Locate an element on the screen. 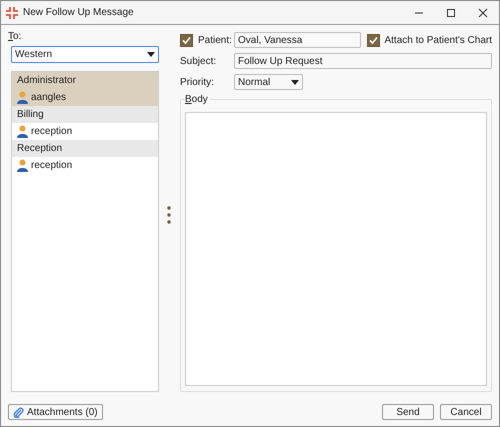 Image resolution: width=500 pixels, height=427 pixels. app-logo-icon is located at coordinates (12, 12).